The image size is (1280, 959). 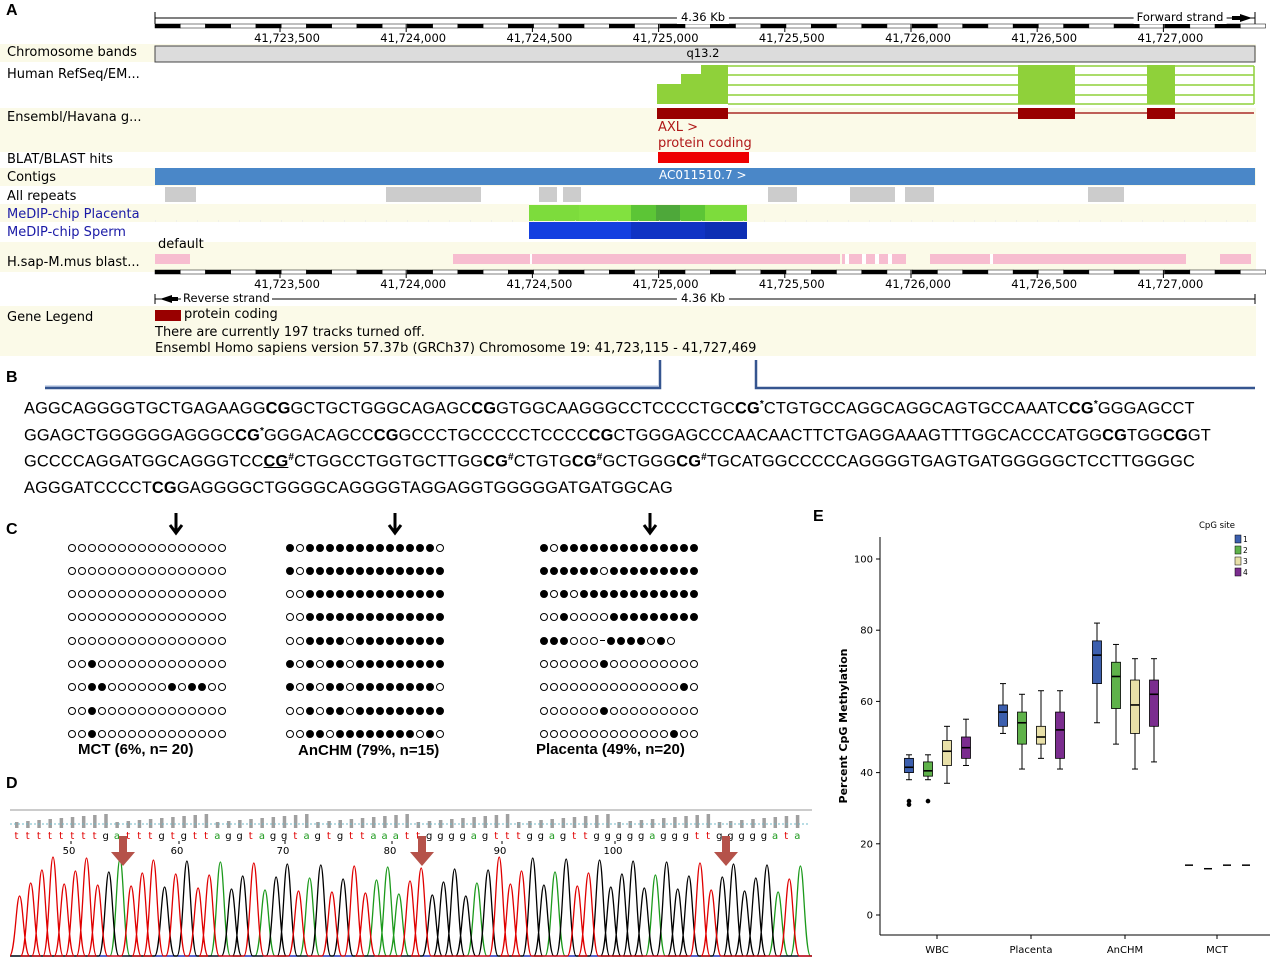 I want to click on y-tick-label: 60, so click(x=866, y=702).